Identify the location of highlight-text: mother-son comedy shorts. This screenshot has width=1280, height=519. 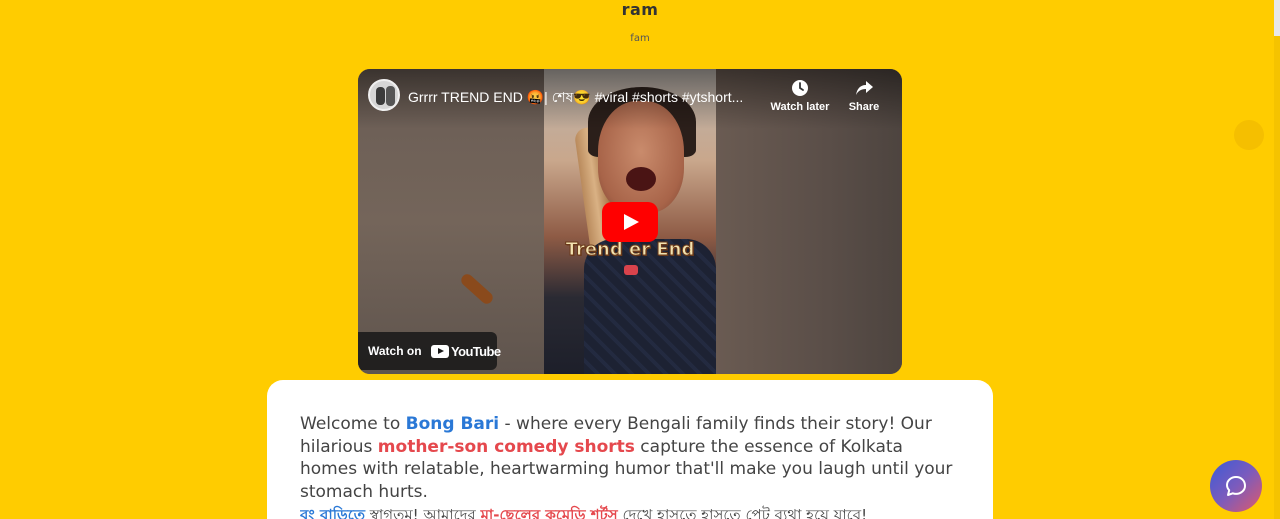
(506, 446).